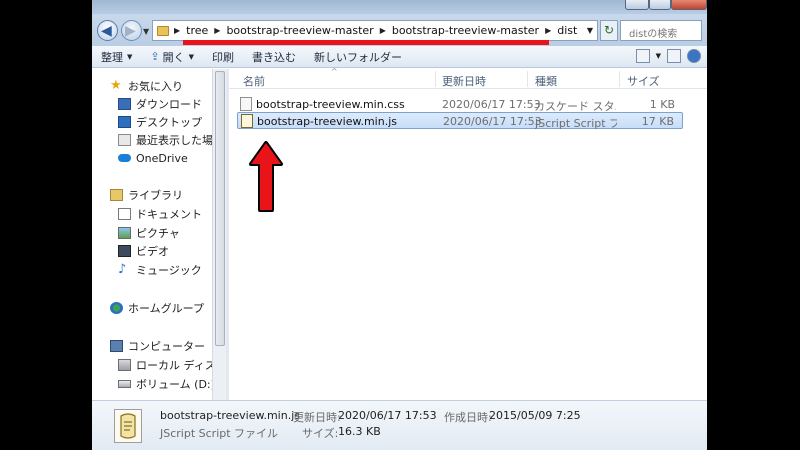  Describe the element at coordinates (246, 104) in the screenshot. I see `css-file-icon` at that location.